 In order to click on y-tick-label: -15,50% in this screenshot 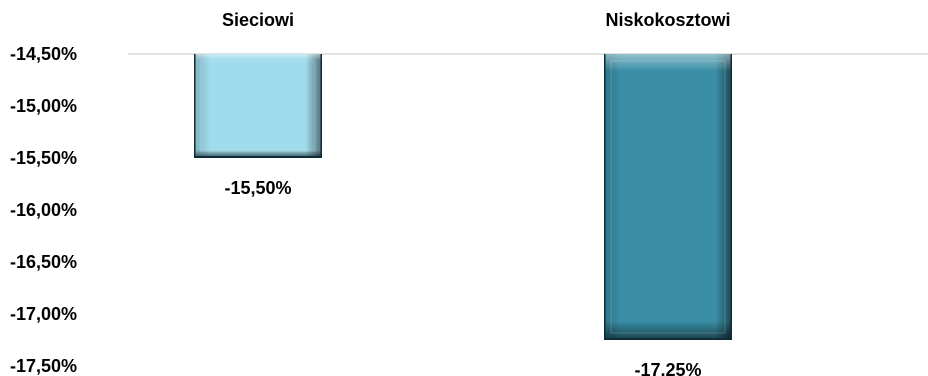, I will do `click(43, 158)`.